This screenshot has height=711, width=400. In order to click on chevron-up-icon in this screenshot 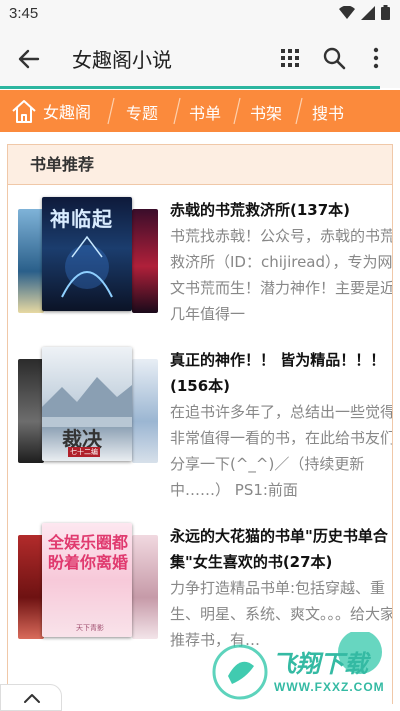, I will do `click(32, 698)`.